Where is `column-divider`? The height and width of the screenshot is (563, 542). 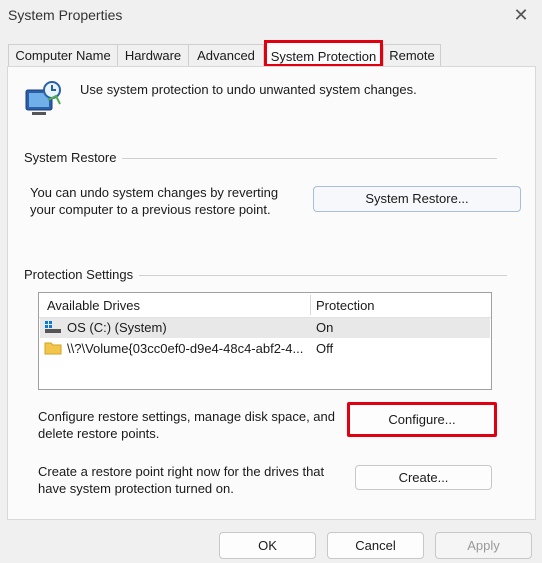
column-divider is located at coordinates (310, 305).